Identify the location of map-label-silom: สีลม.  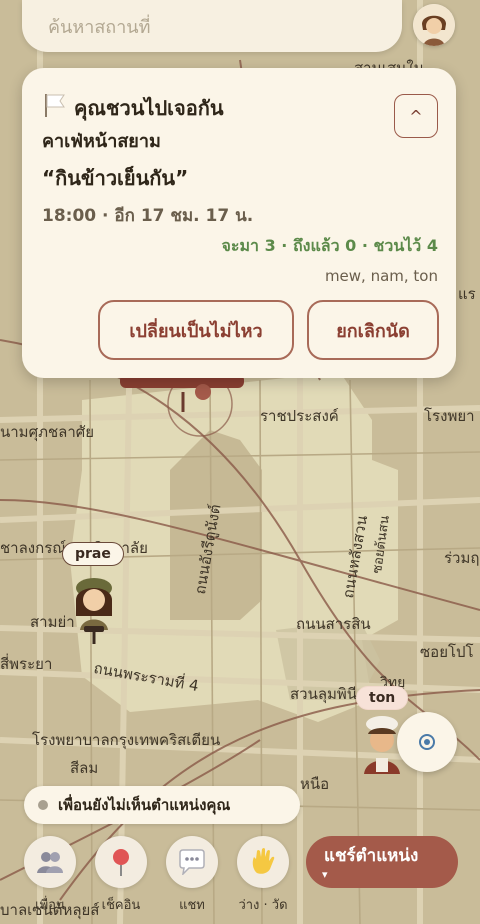
(84, 768).